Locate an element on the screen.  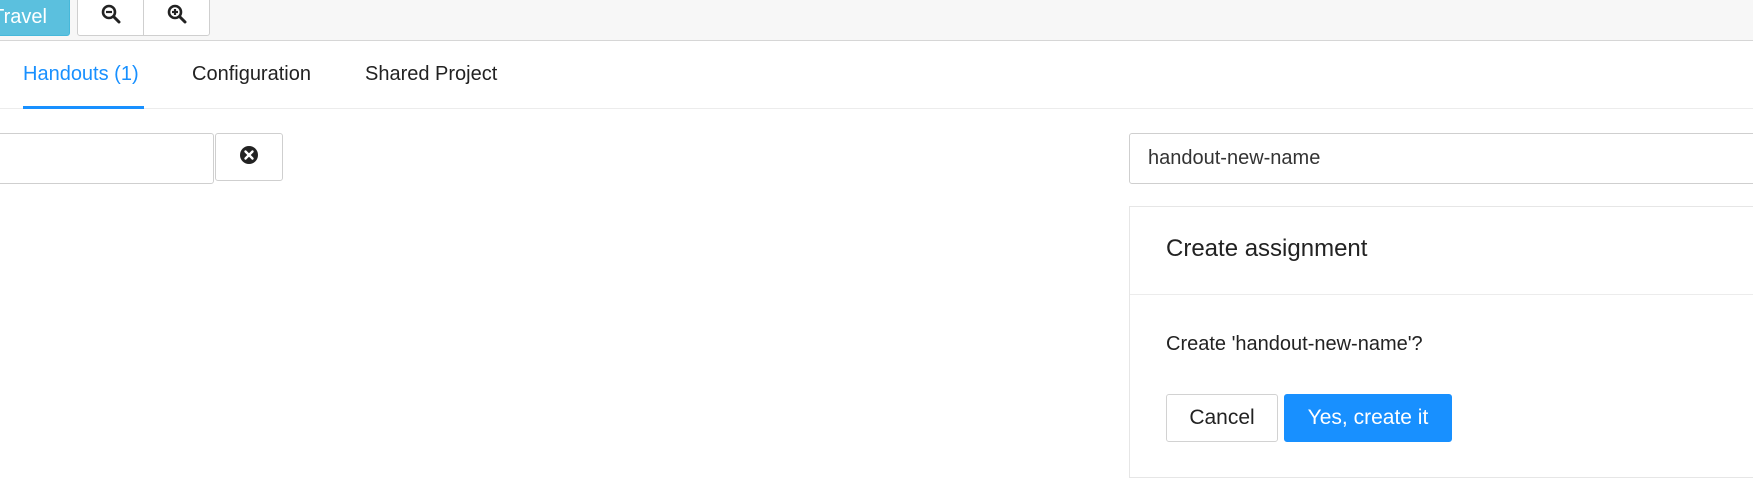
zoom-out-button is located at coordinates (110, 18).